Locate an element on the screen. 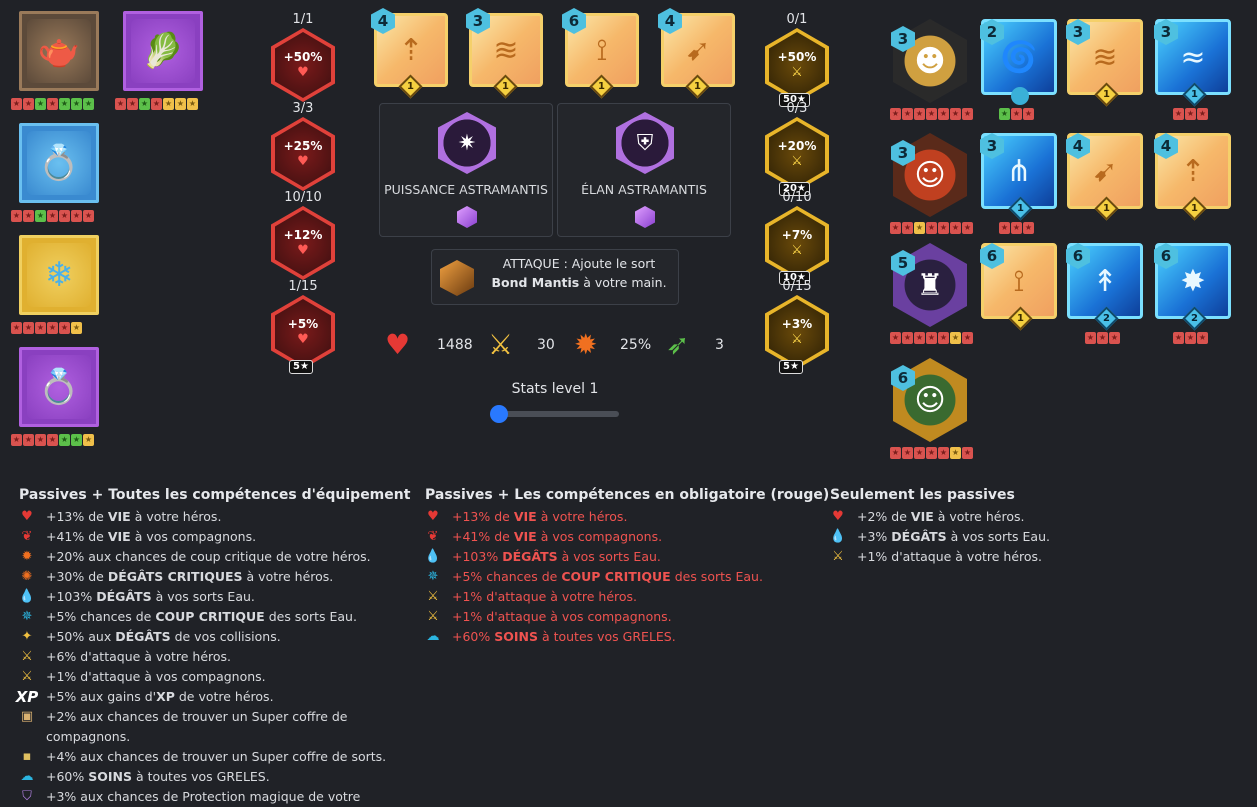 This screenshot has width=1257, height=807. passive-item: 💧 +103% DÉGÂTS à vos sorts Eau. is located at coordinates (613, 557).